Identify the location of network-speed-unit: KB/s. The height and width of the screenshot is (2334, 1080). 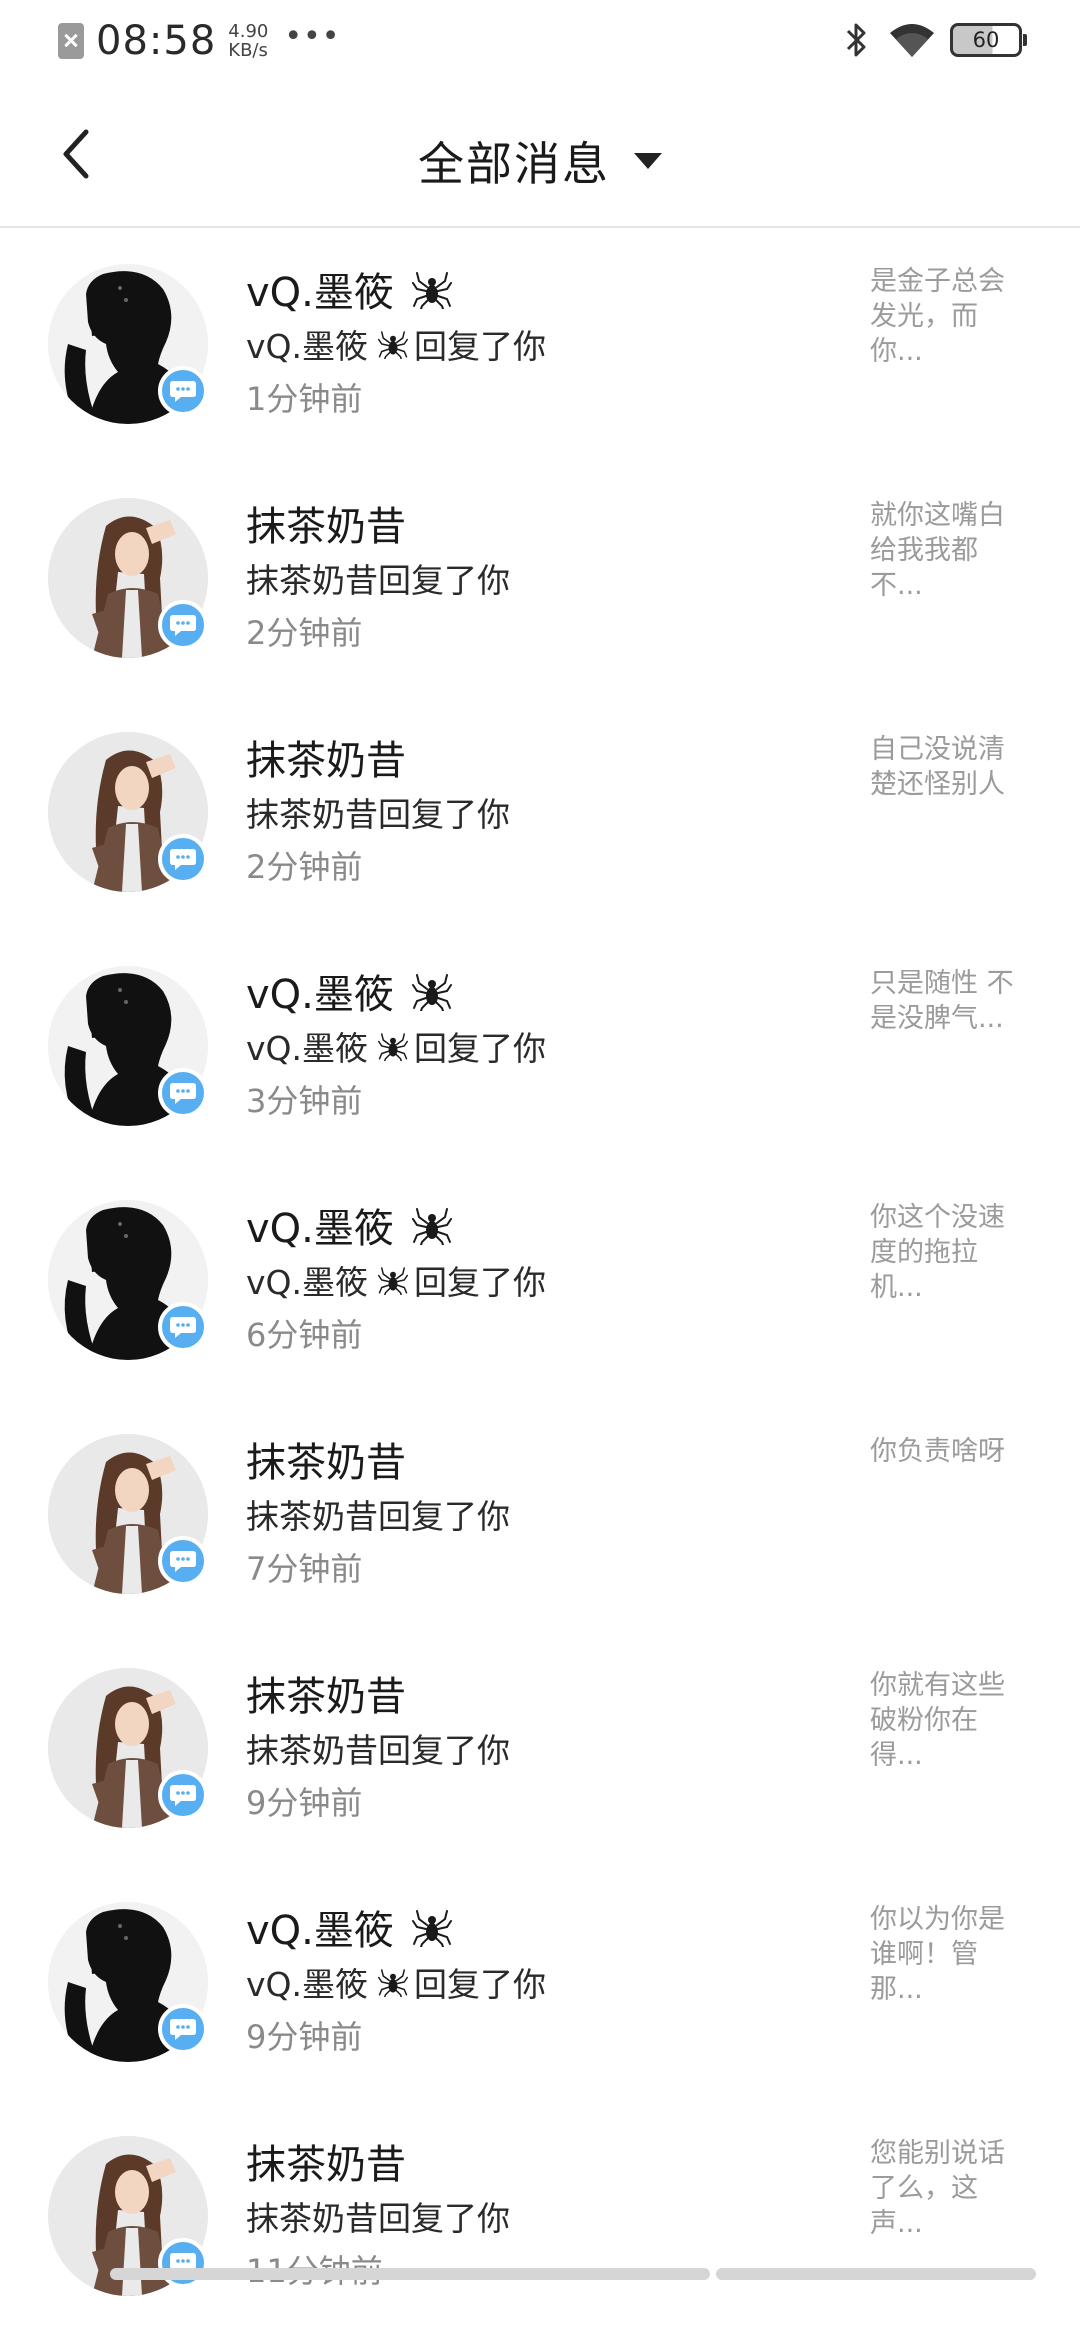
(248, 50).